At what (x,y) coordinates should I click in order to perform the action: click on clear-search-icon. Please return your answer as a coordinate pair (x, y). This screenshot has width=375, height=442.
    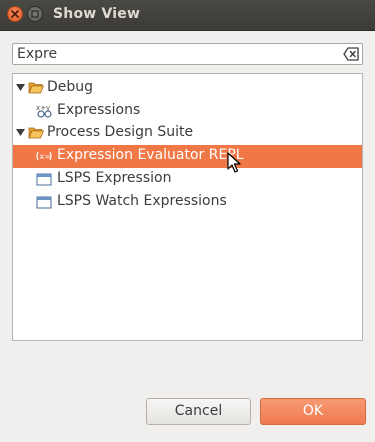
    Looking at the image, I should click on (351, 54).